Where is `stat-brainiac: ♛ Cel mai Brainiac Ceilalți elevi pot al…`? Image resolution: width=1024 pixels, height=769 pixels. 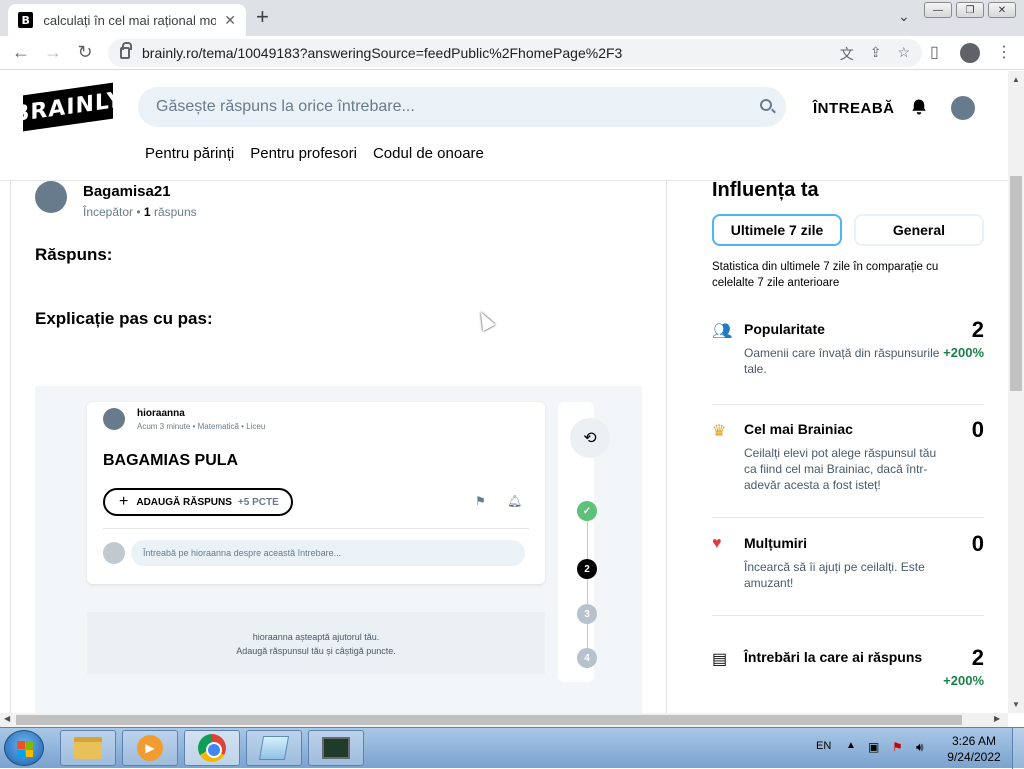
stat-brainiac: ♛ Cel mai Brainiac Ceilalți elevi pot al… is located at coordinates (848, 454).